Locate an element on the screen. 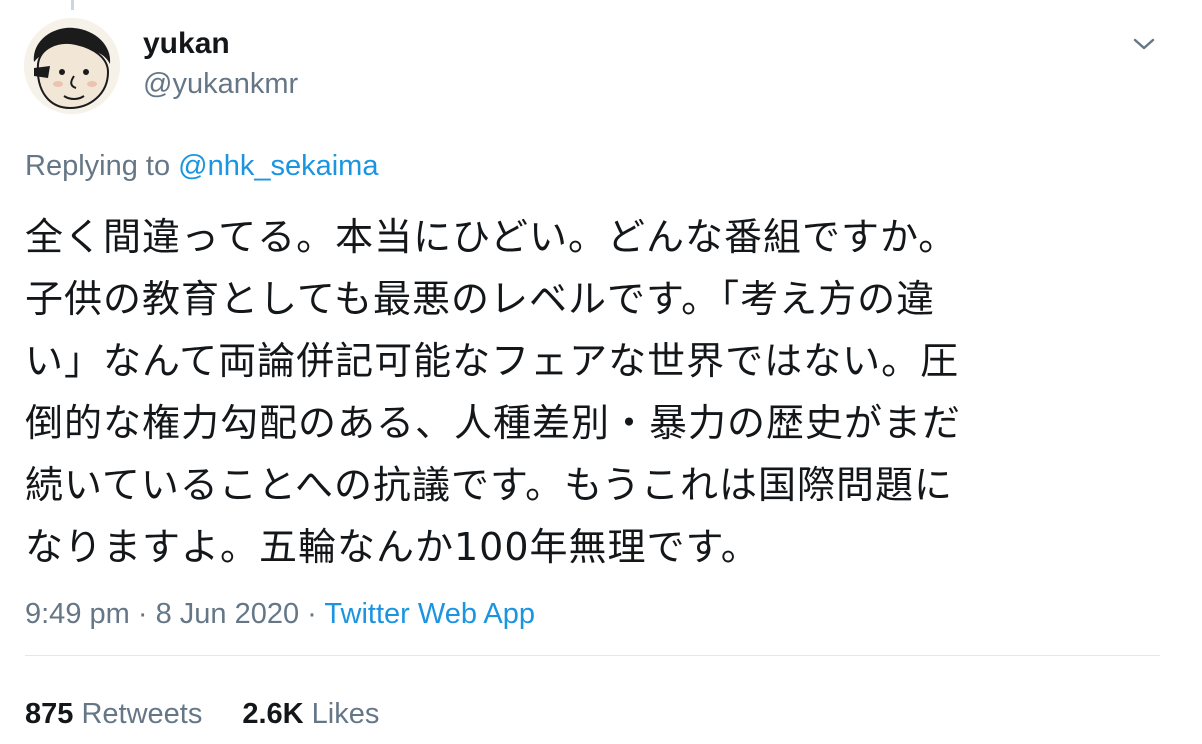  replying-to-label: Replying to is located at coordinates (98, 166).